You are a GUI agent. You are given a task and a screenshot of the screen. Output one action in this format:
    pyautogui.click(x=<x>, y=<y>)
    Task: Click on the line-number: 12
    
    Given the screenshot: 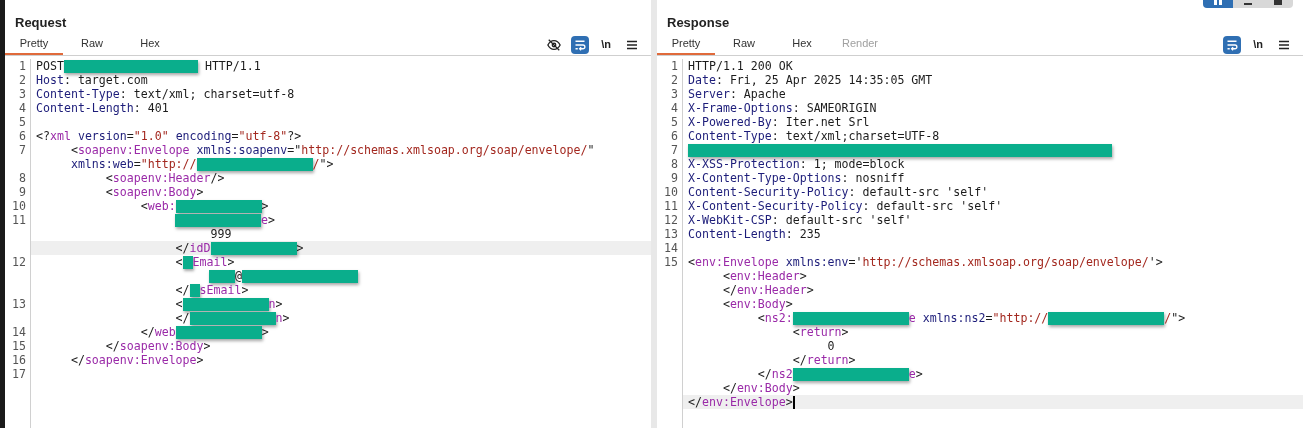 What is the action you would take?
    pyautogui.click(x=19, y=262)
    